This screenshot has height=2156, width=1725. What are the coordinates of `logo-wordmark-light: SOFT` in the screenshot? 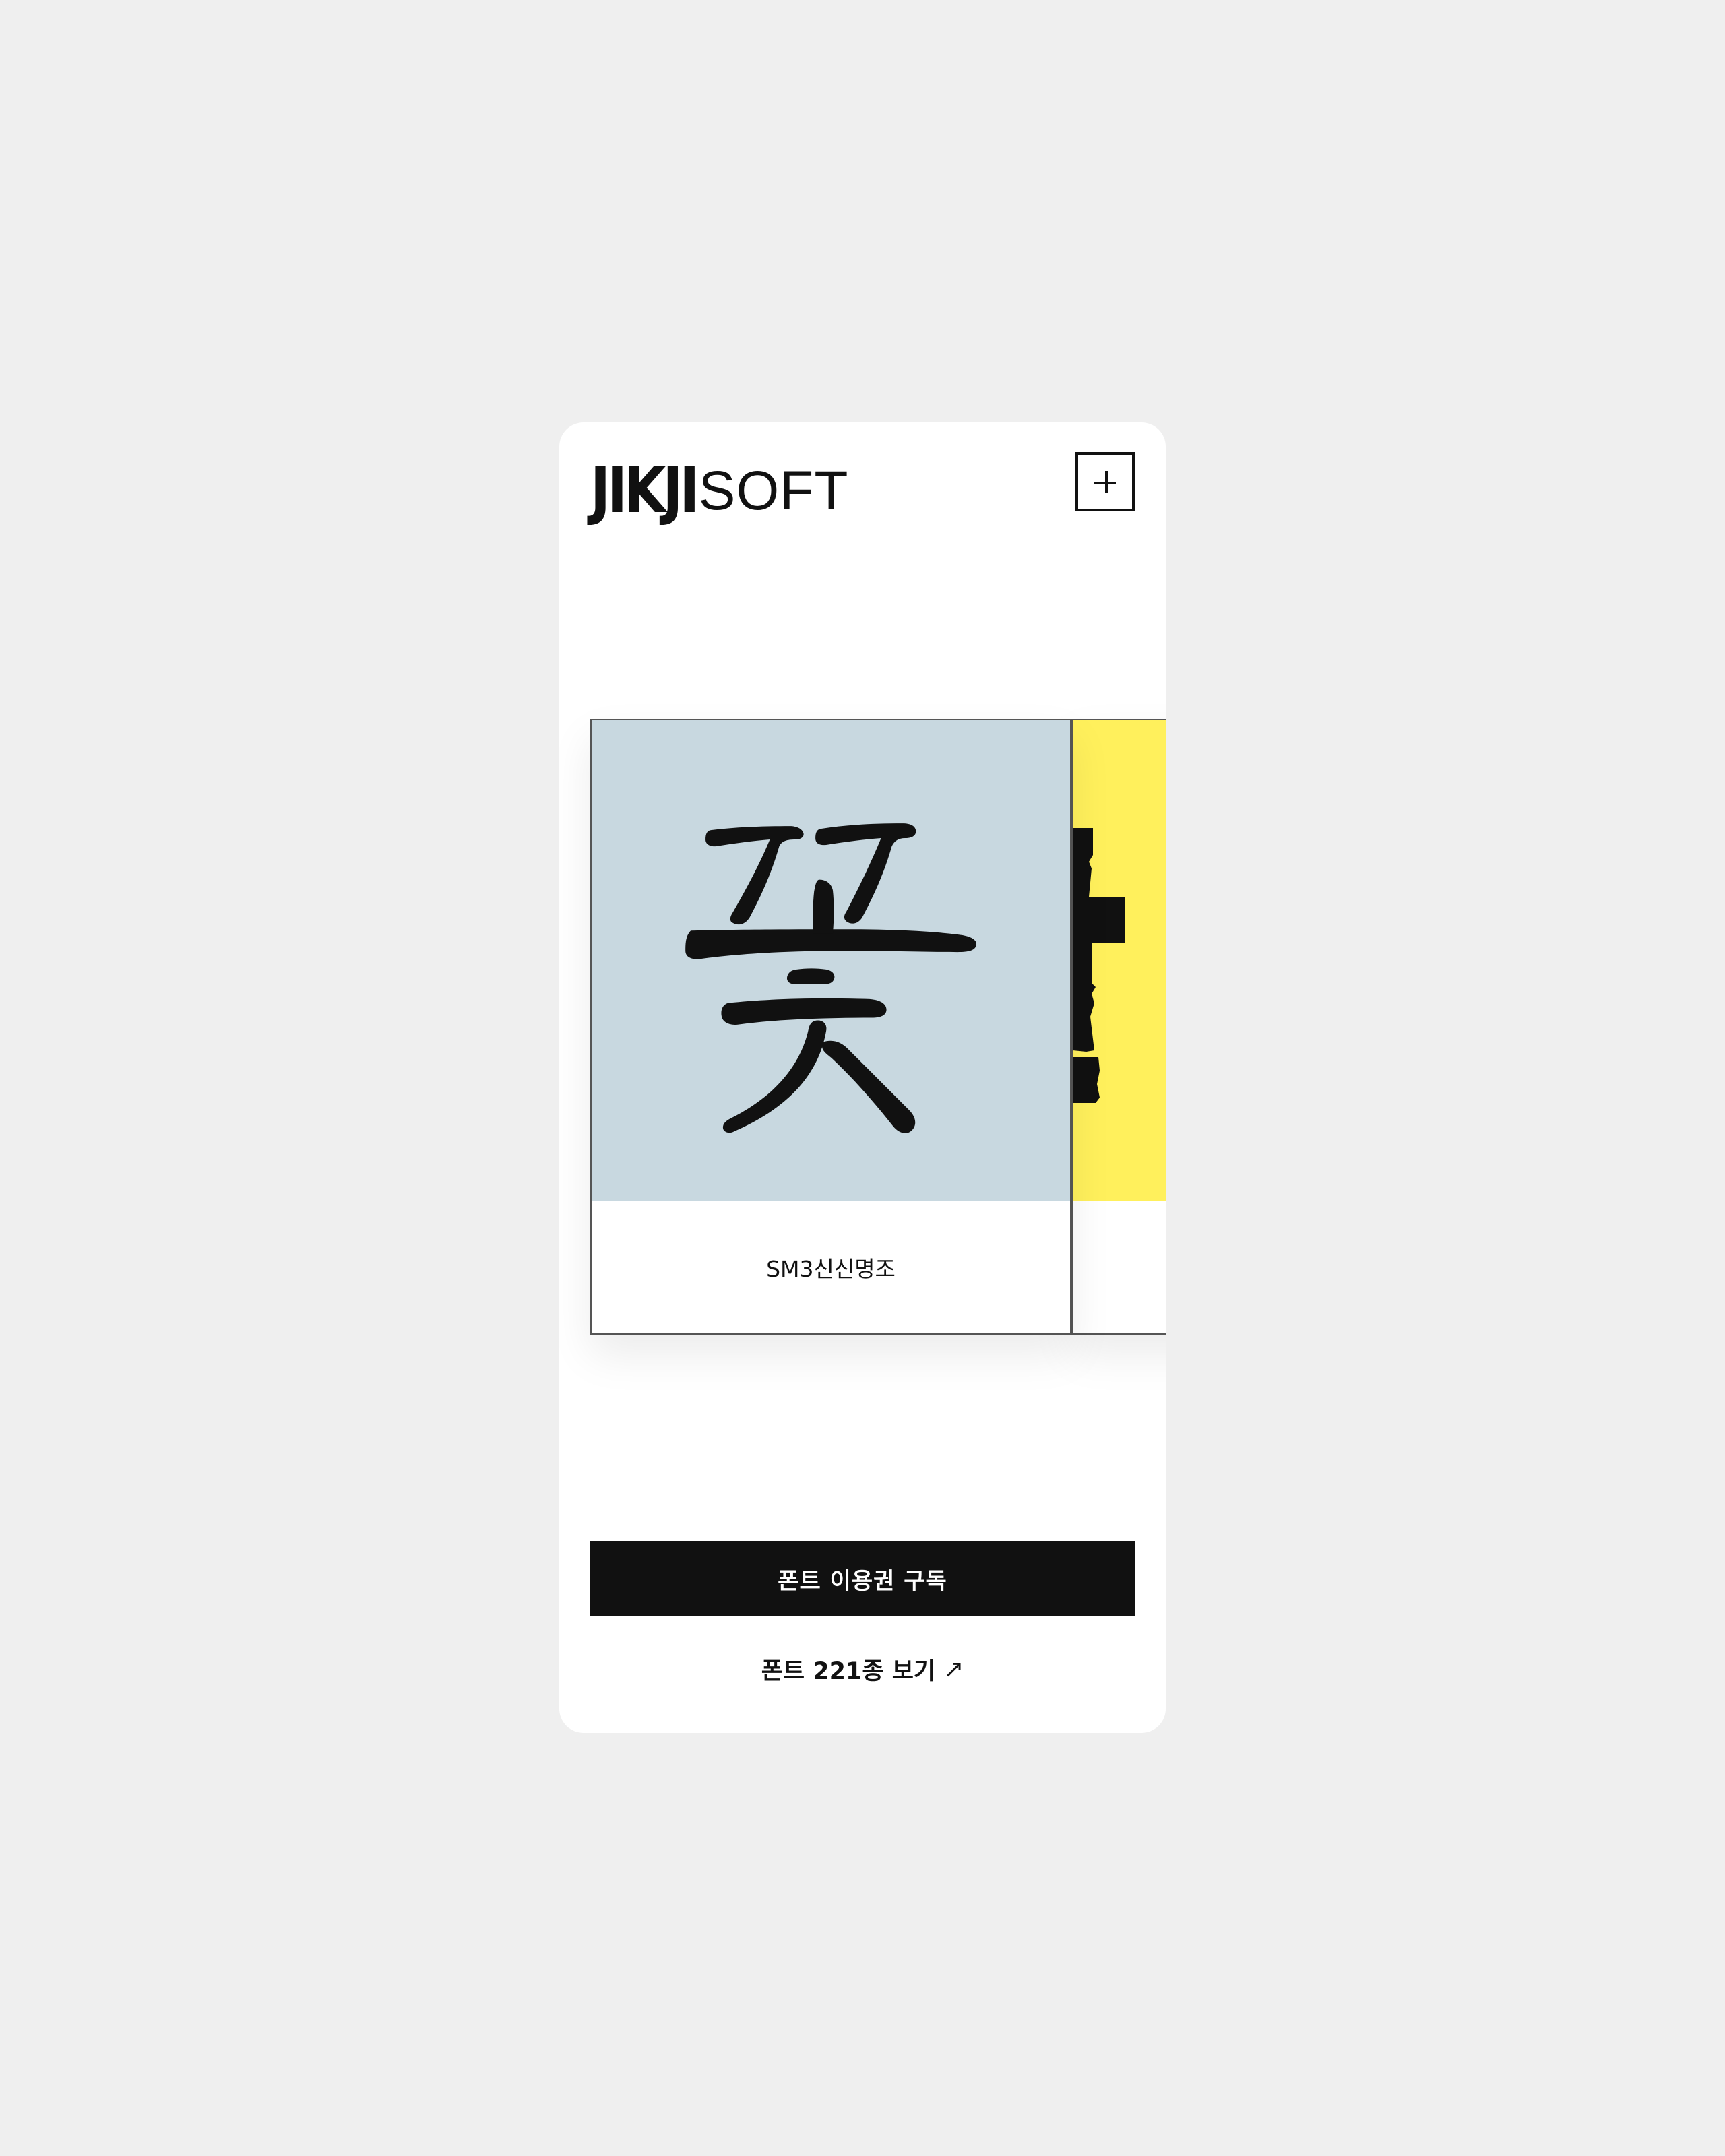 It's located at (773, 490).